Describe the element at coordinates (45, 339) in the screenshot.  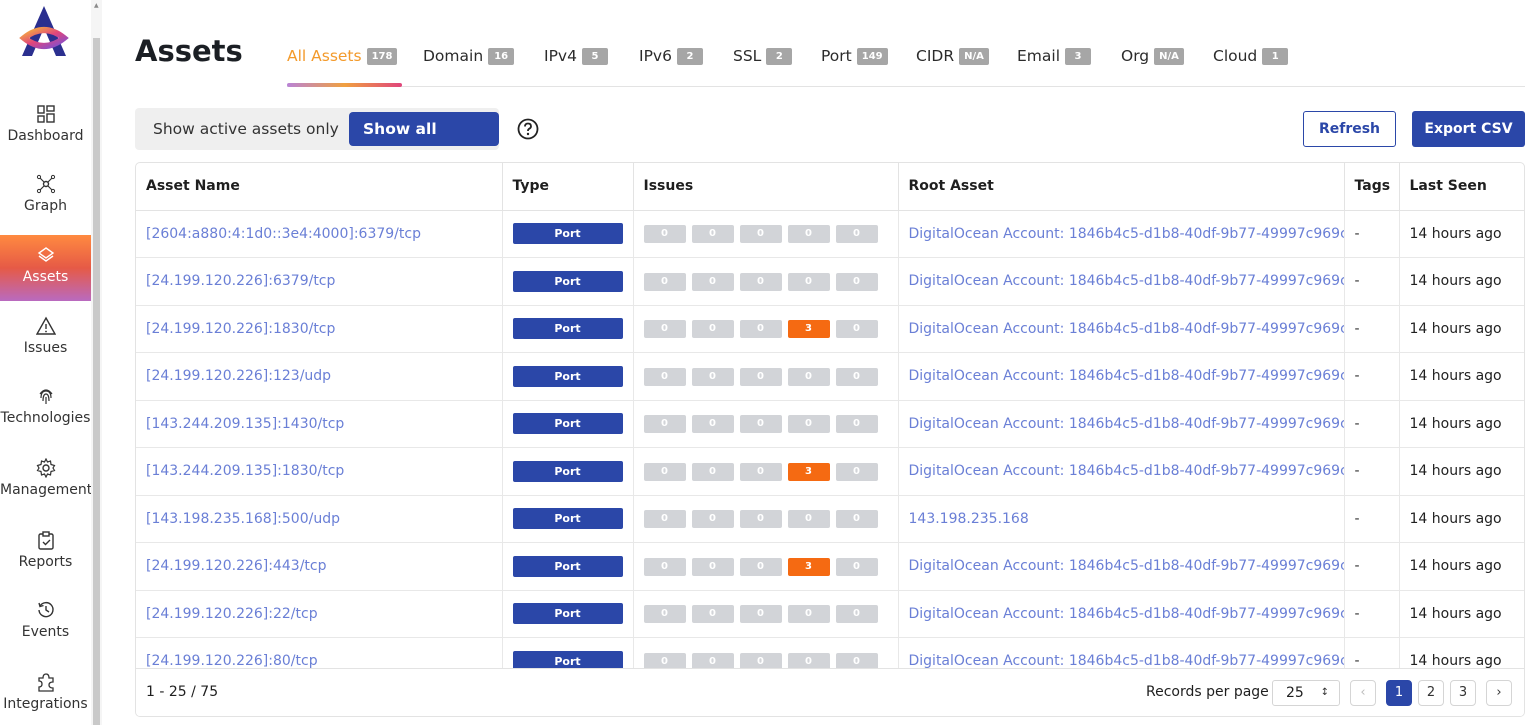
I see `sidebar-item-issues: Issues` at that location.